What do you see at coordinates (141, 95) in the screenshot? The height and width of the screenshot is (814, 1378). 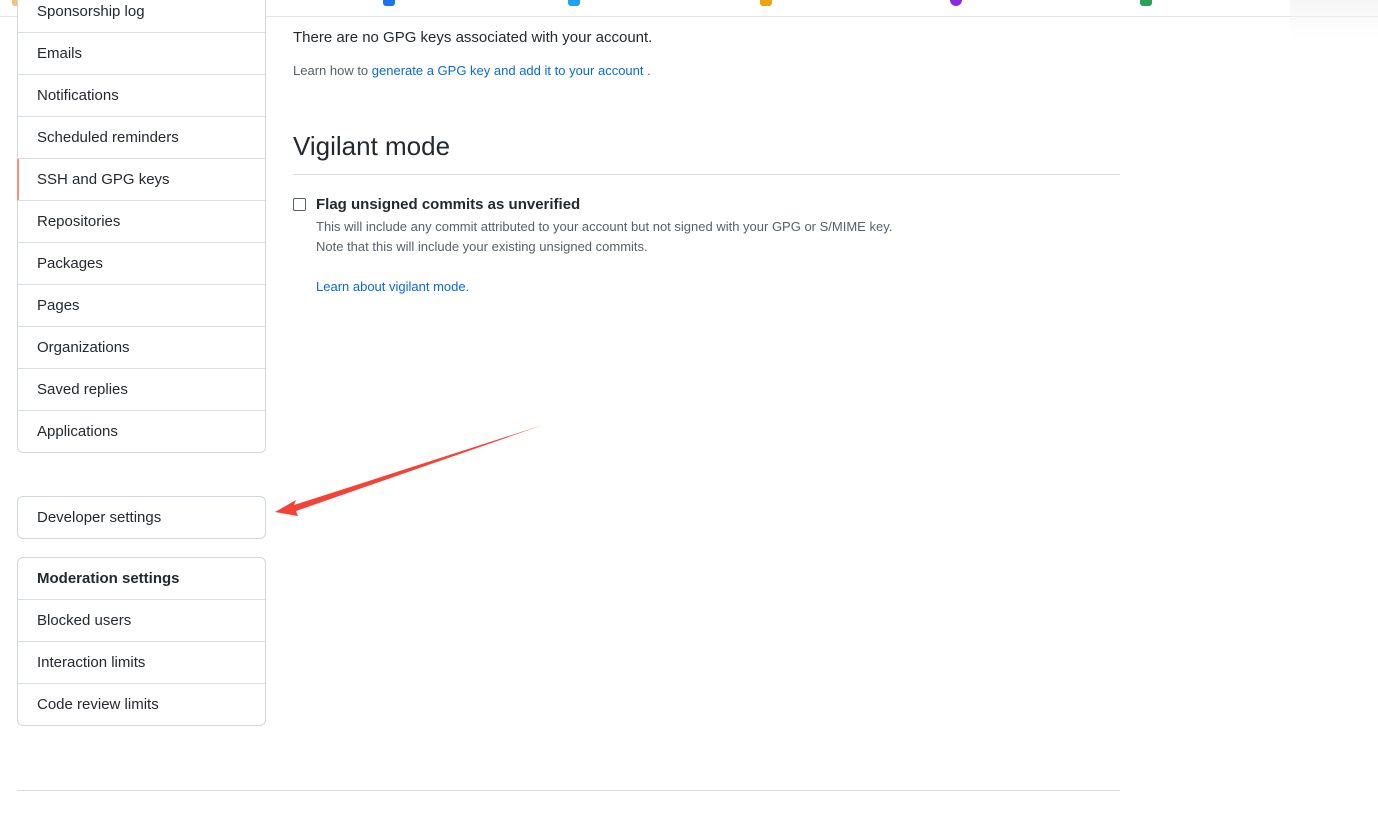 I see `sidebar-item-notifications: Notifications` at bounding box center [141, 95].